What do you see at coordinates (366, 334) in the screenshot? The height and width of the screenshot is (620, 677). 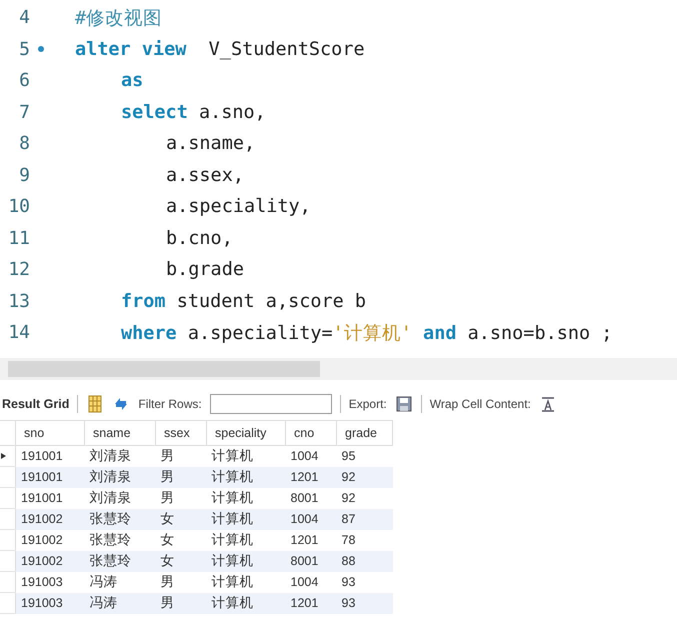 I see `code-line: where a.speciality='计算机' and a.sno=b.sno ;` at bounding box center [366, 334].